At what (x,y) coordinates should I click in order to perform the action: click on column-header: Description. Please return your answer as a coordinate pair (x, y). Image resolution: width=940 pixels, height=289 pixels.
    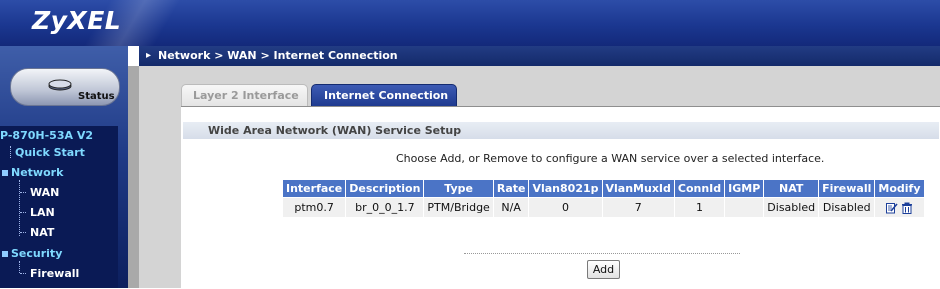
    Looking at the image, I should click on (385, 188).